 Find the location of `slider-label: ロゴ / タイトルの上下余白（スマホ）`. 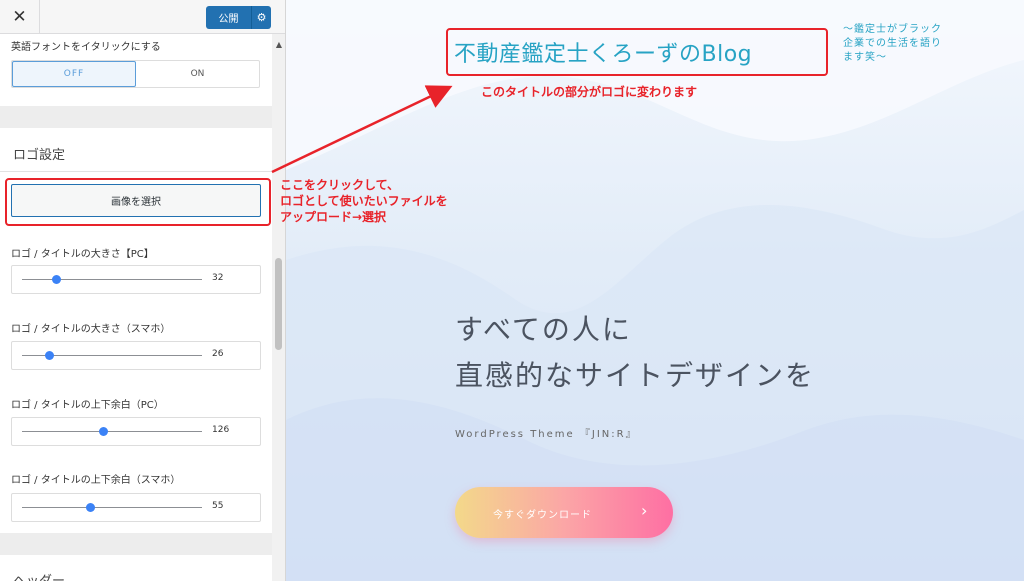

slider-label: ロゴ / タイトルの上下余白（スマホ） is located at coordinates (96, 480).